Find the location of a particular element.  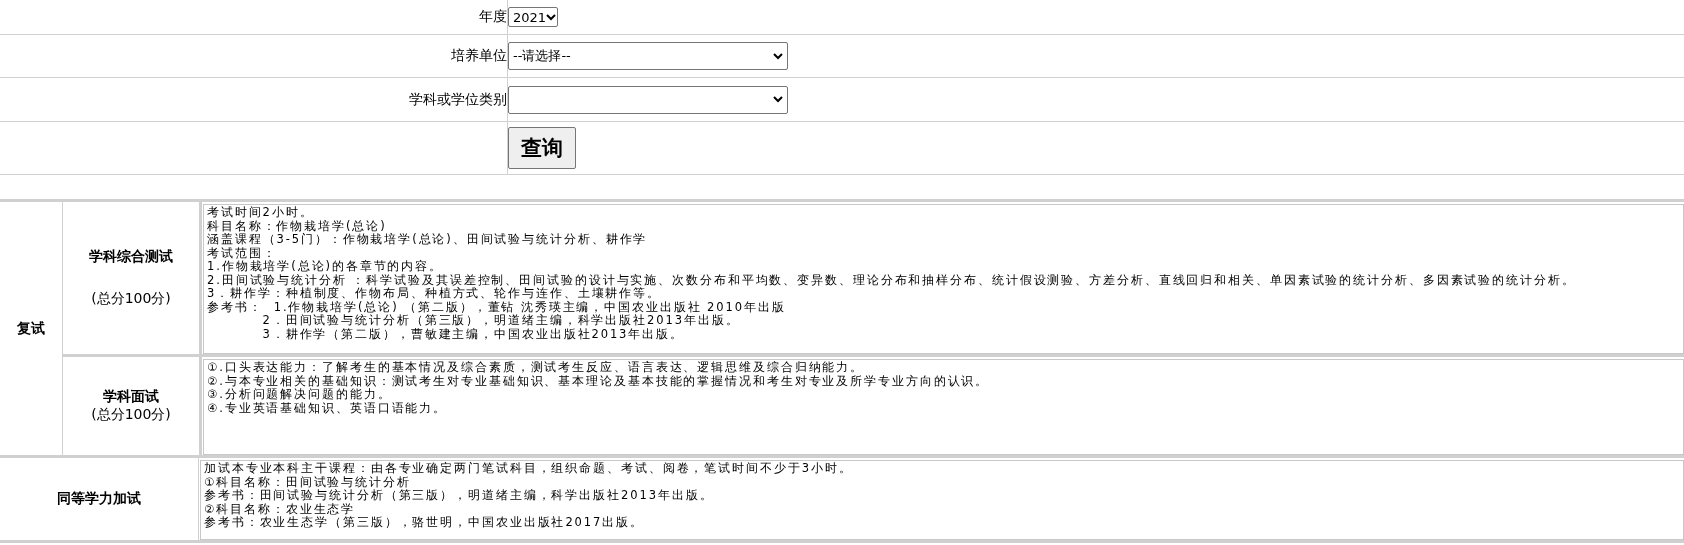

text-line: 3．耕作学：种植制度、作物布局、种植方式、轮作与连作、土壤耕作等。 is located at coordinates (435, 294).